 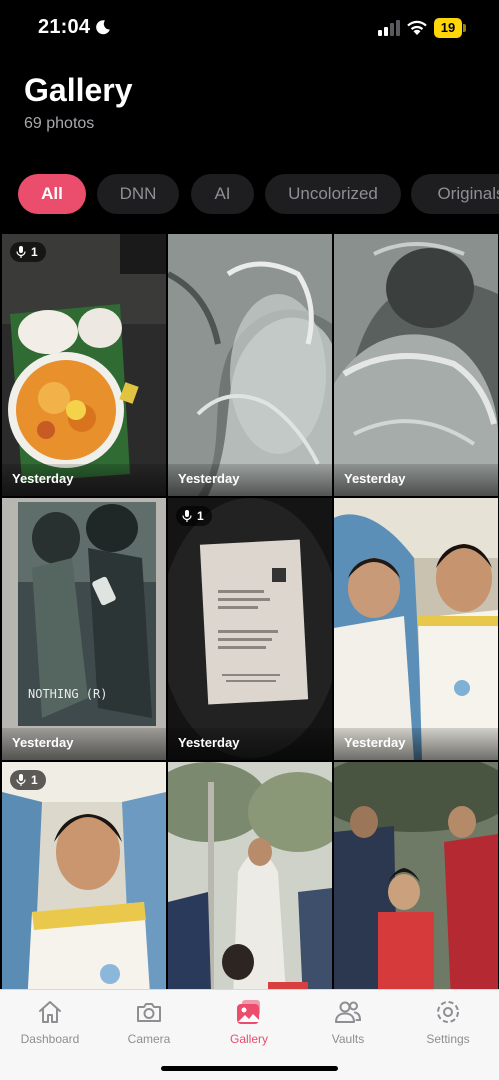 What do you see at coordinates (448, 1012) in the screenshot?
I see `gear-icon` at bounding box center [448, 1012].